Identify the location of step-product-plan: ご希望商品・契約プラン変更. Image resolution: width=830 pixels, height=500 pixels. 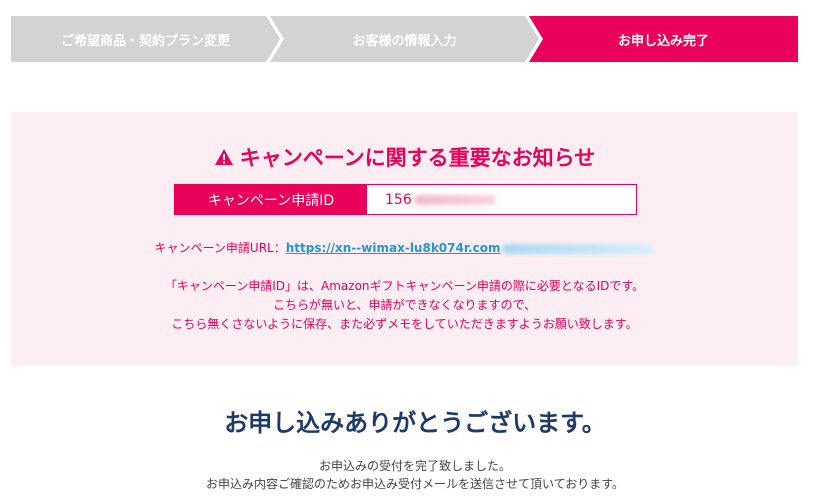
(145, 39).